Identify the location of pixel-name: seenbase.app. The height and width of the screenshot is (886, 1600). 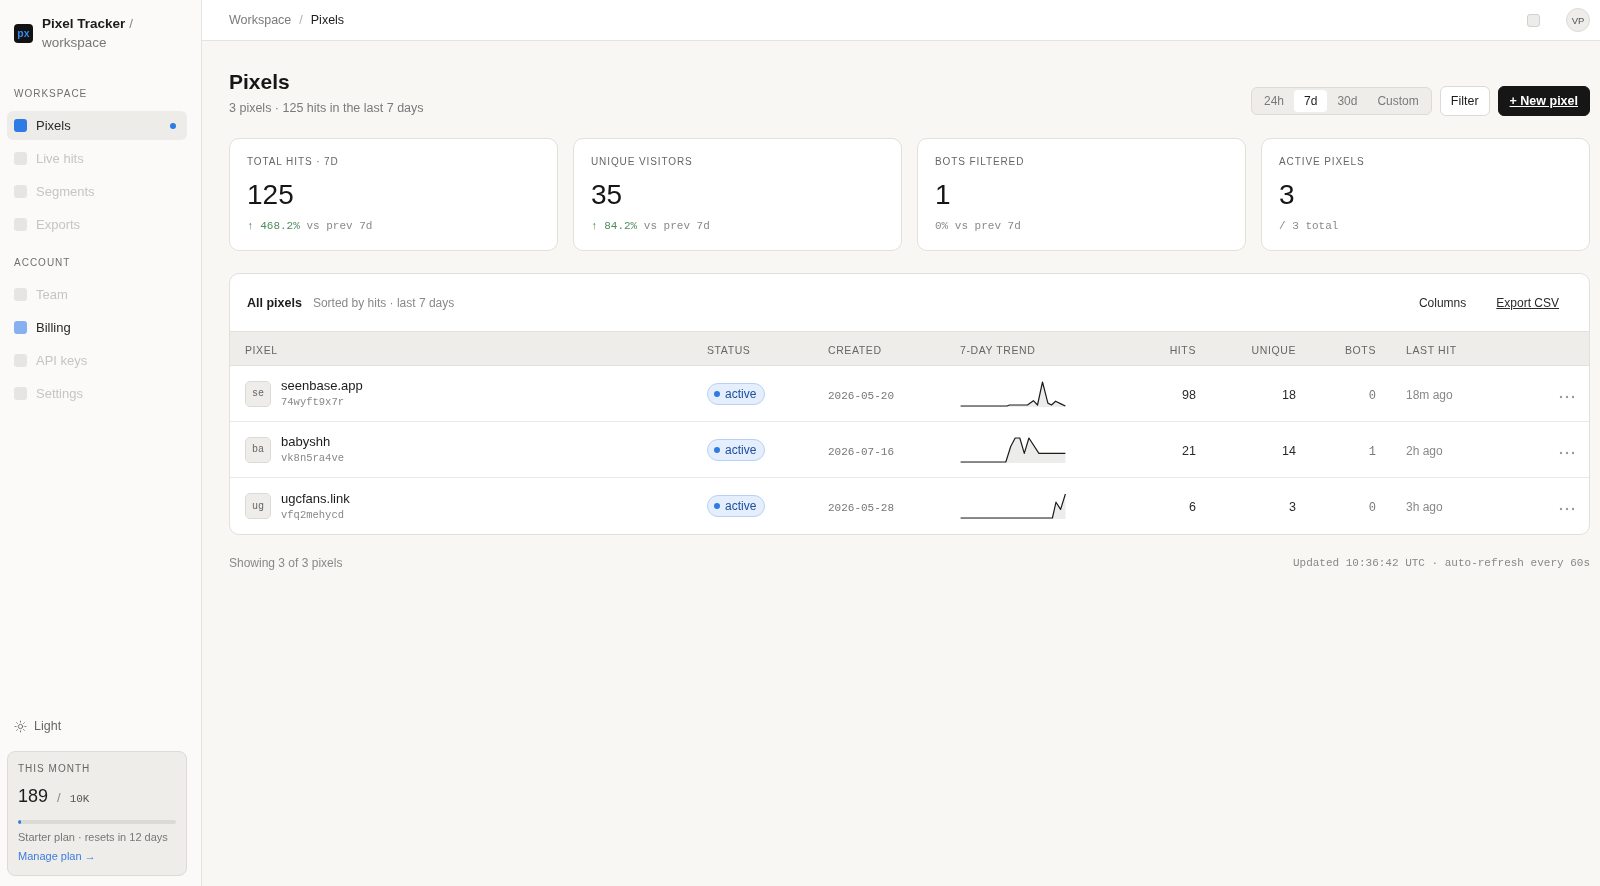
(322, 386).